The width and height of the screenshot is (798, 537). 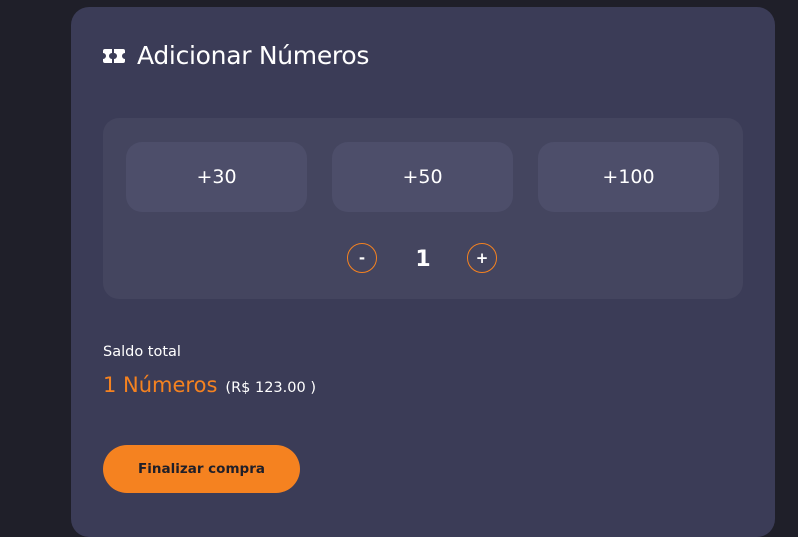 I want to click on finalize-purchase-button: Finalizar compra, so click(x=201, y=469).